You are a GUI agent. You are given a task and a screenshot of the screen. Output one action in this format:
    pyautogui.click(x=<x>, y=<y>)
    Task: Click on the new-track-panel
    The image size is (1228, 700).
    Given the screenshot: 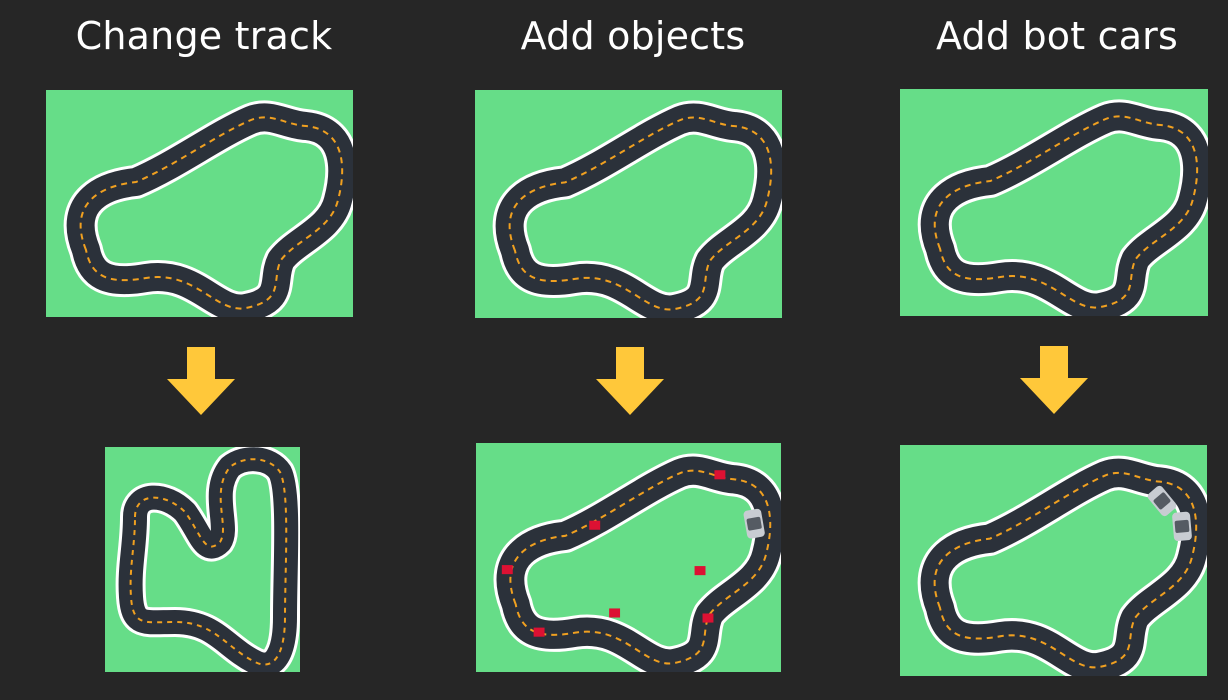 What is the action you would take?
    pyautogui.click(x=202, y=559)
    